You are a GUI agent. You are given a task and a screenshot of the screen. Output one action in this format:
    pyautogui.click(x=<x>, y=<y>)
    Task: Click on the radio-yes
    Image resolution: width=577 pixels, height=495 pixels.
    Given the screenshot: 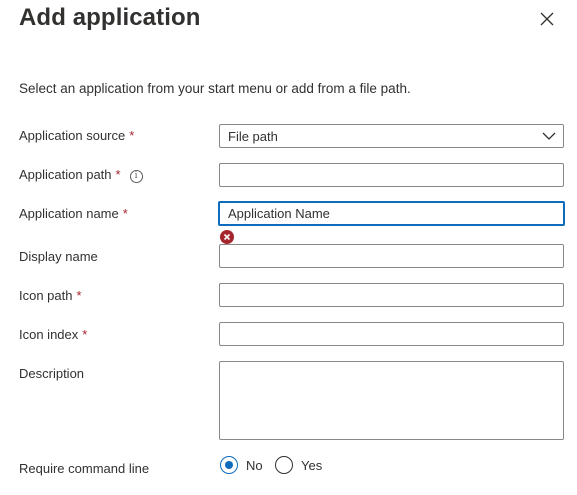 What is the action you would take?
    pyautogui.click(x=284, y=465)
    